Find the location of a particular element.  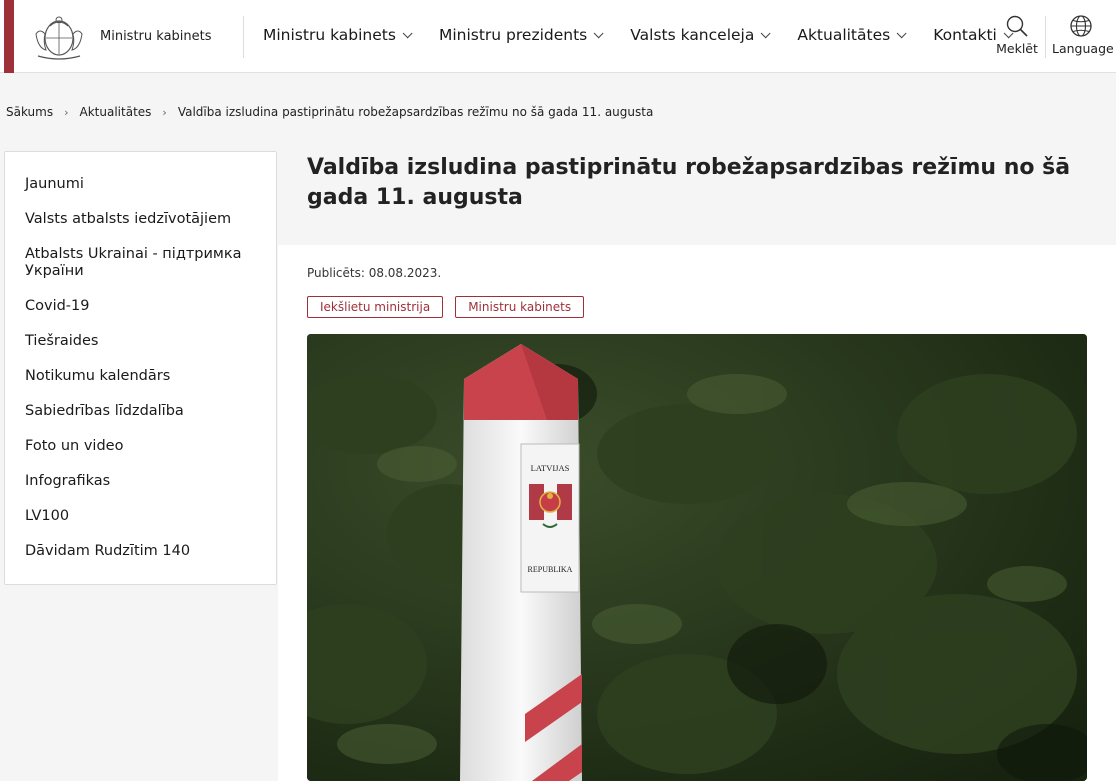

nav-label: Aktualitātes is located at coordinates (844, 35).